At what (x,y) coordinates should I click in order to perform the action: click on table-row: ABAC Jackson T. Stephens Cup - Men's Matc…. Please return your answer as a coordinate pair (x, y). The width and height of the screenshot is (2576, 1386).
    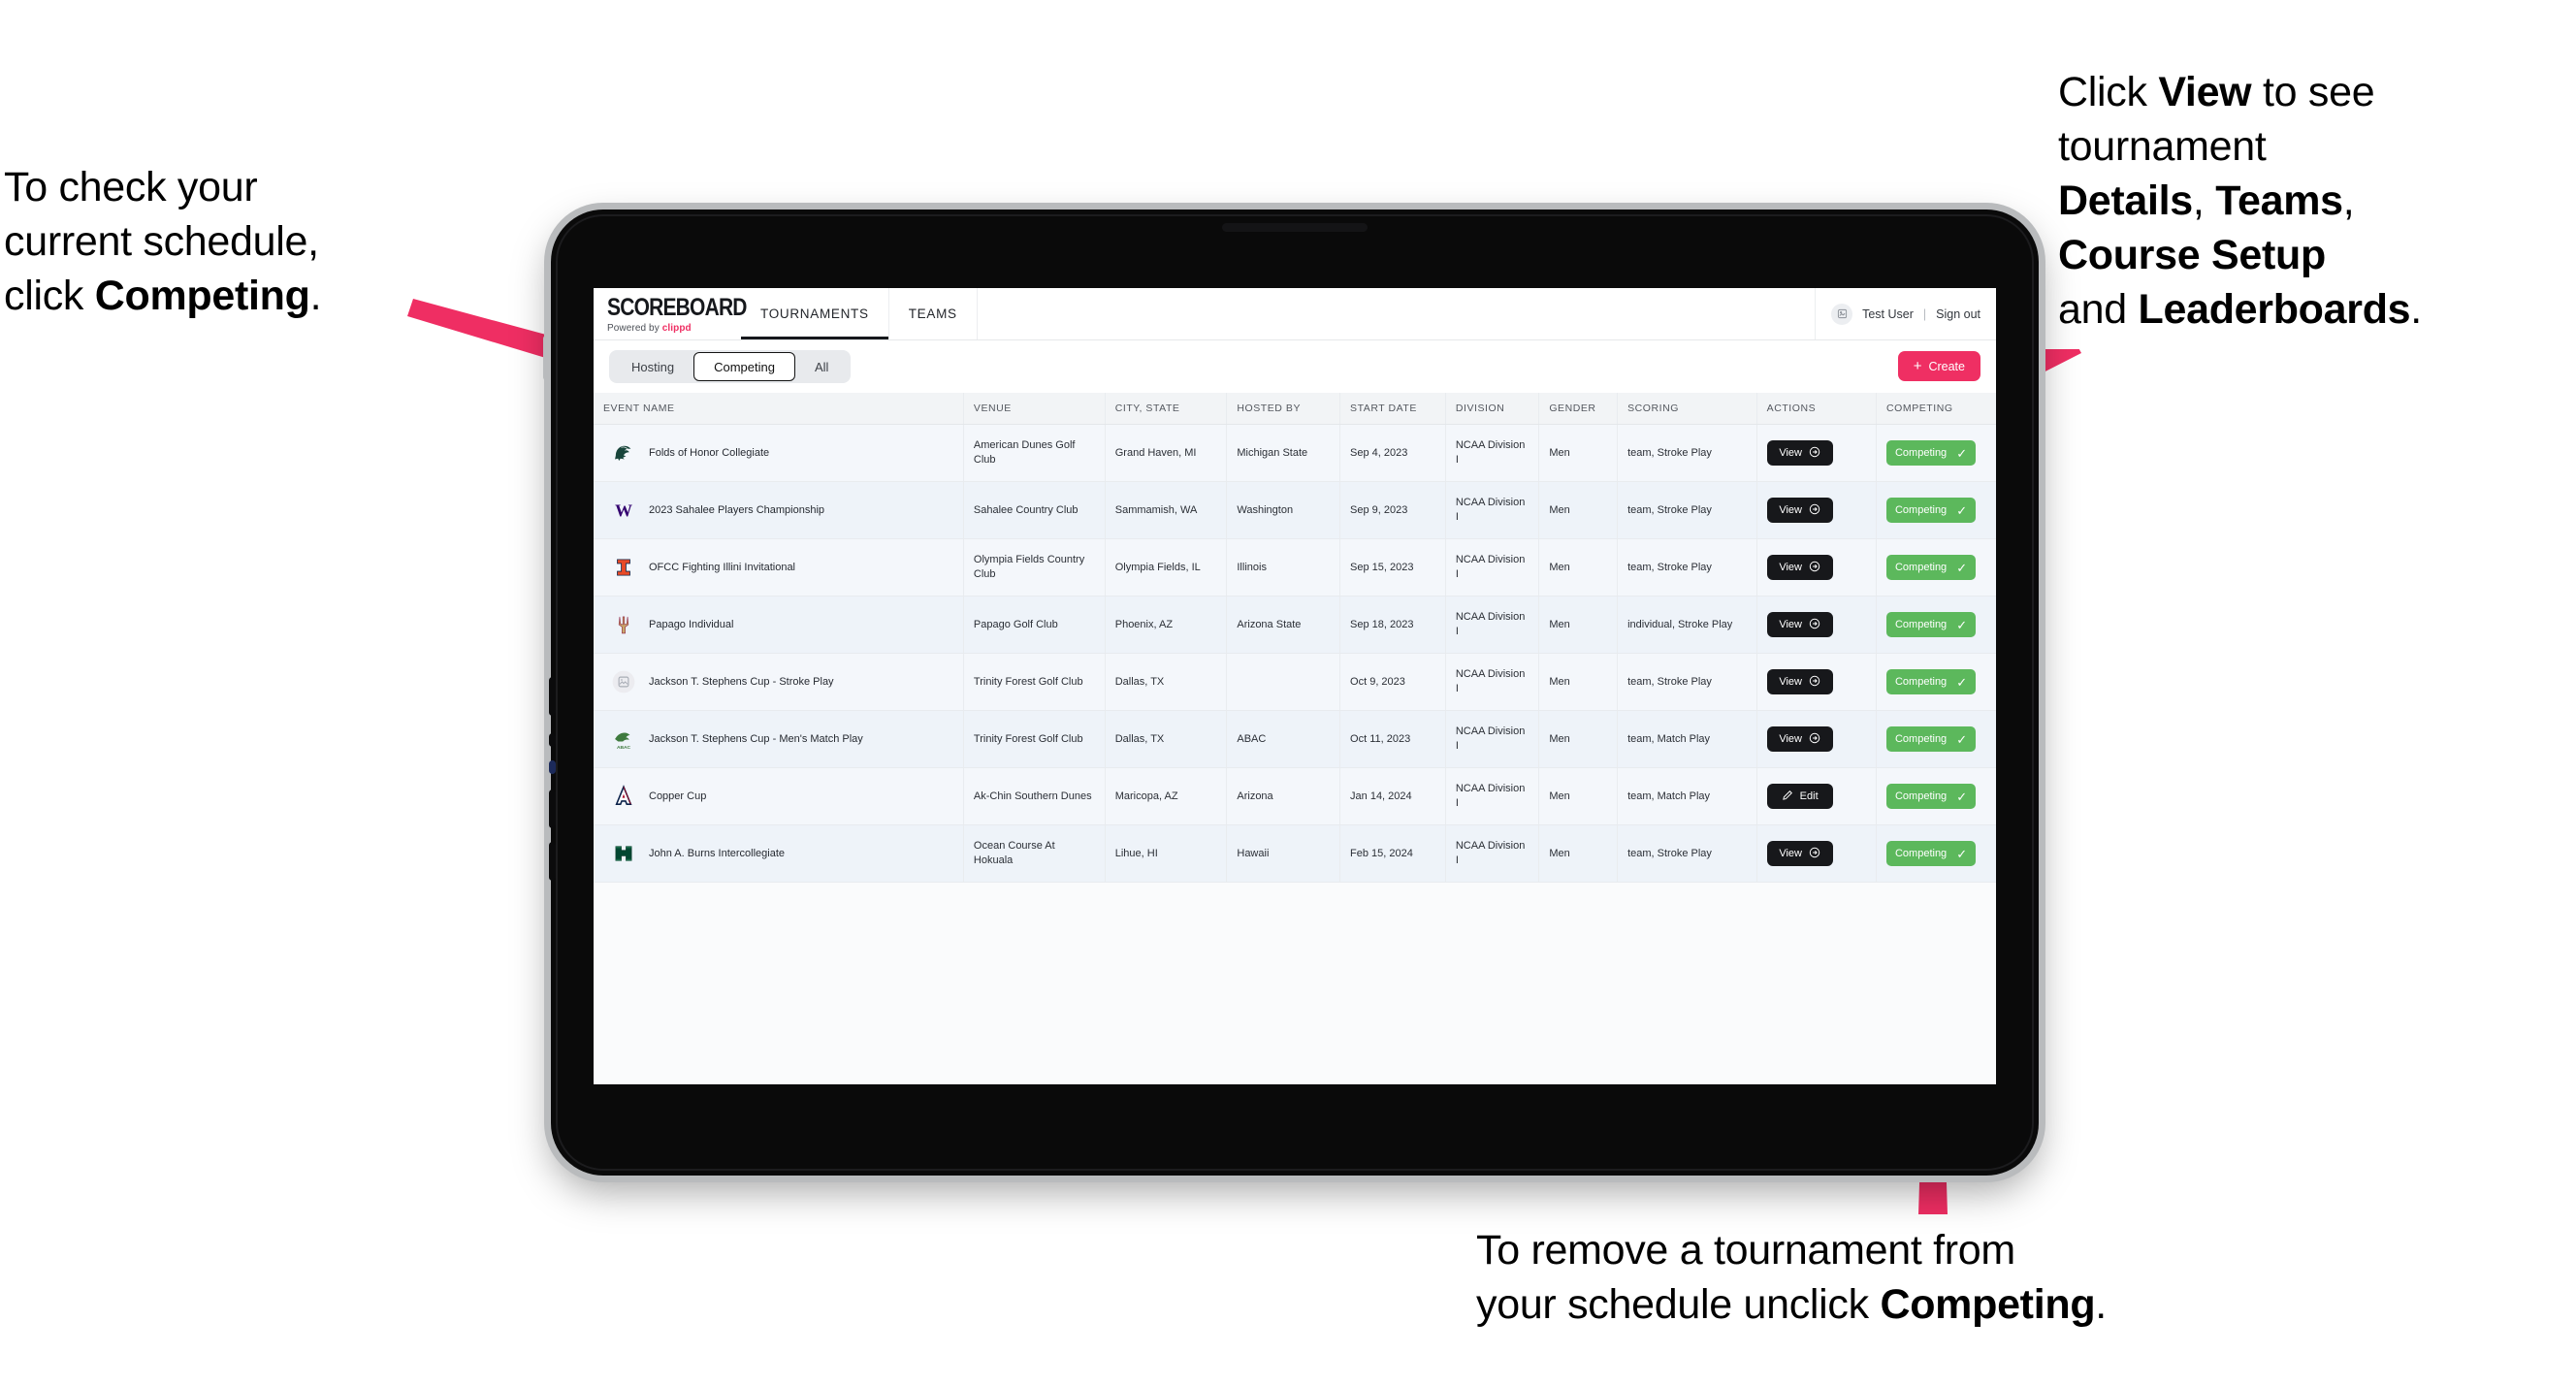
    Looking at the image, I should click on (1295, 739).